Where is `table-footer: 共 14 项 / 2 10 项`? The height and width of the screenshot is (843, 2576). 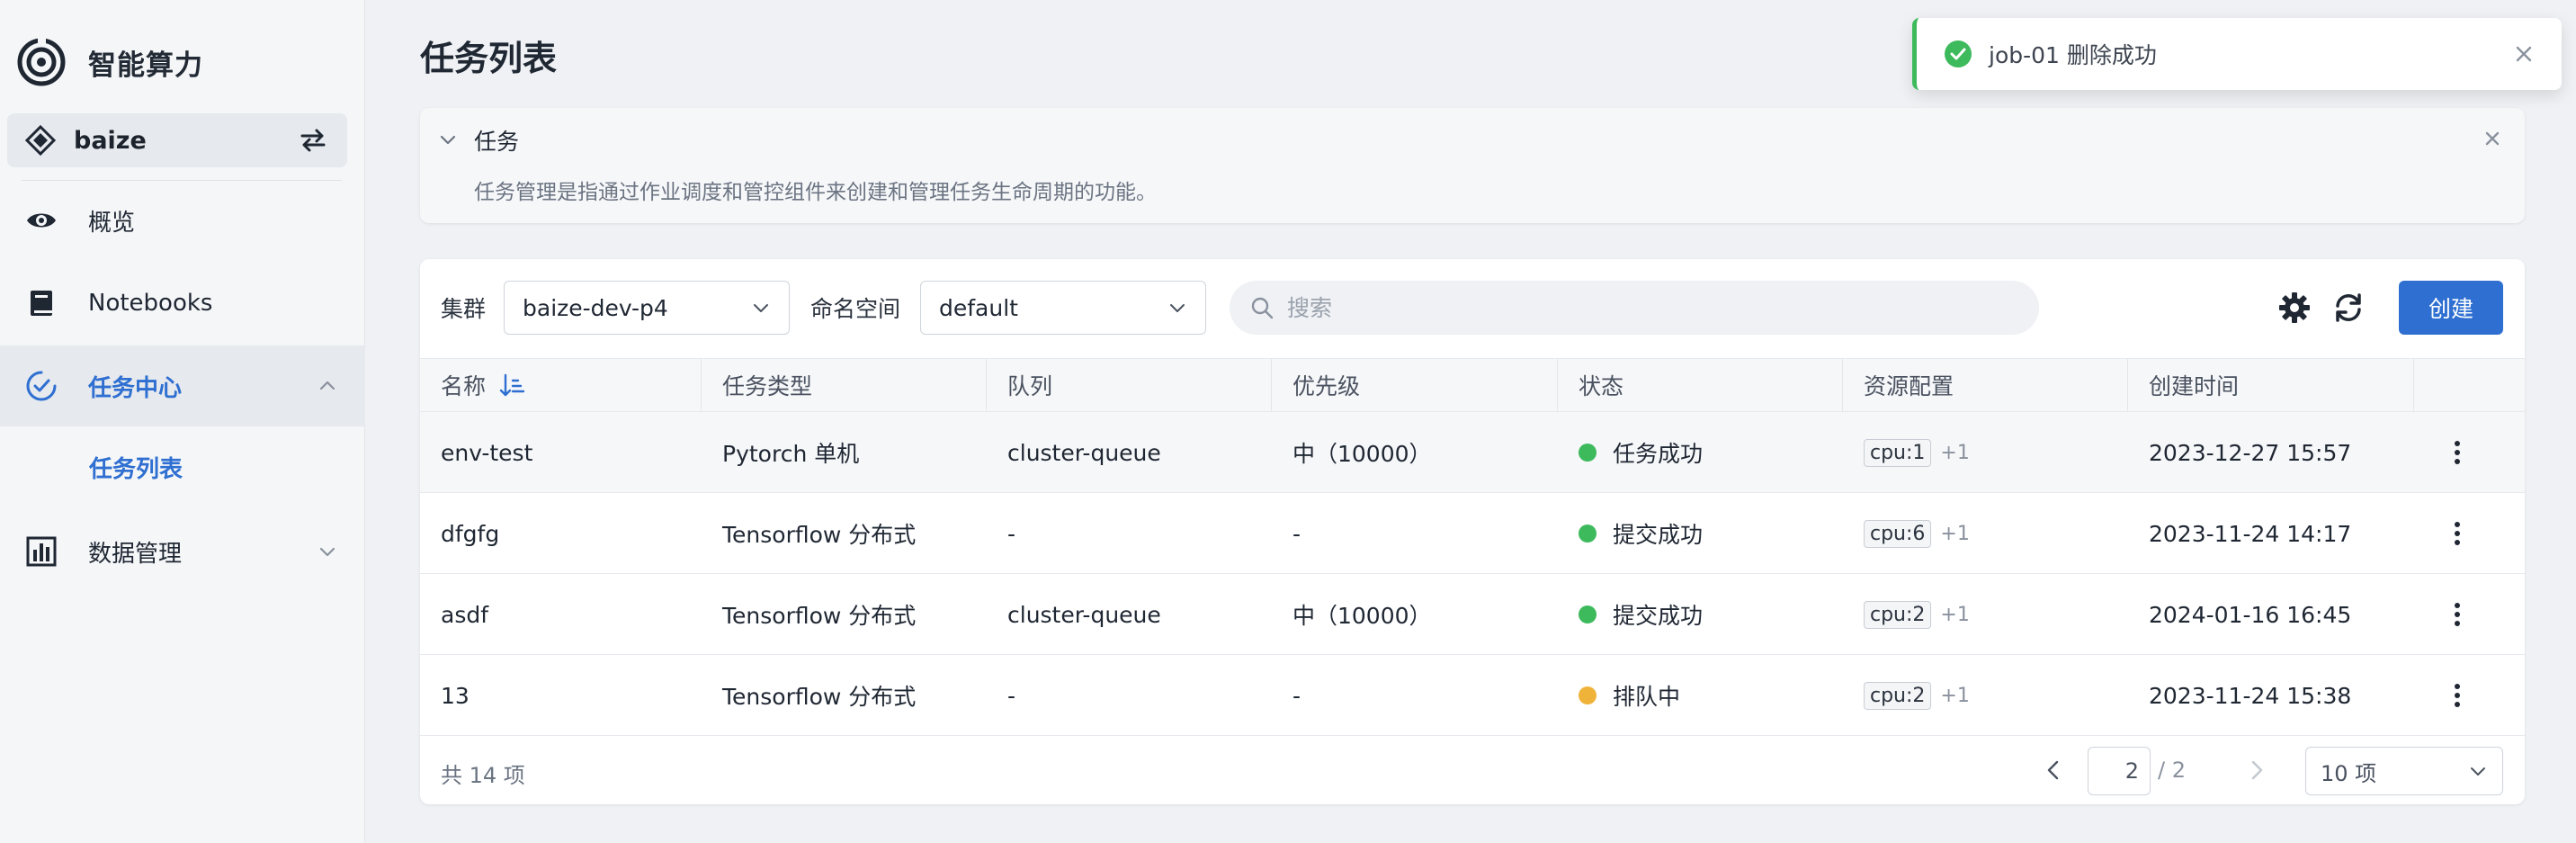
table-footer: 共 14 项 / 2 10 项 is located at coordinates (1472, 770).